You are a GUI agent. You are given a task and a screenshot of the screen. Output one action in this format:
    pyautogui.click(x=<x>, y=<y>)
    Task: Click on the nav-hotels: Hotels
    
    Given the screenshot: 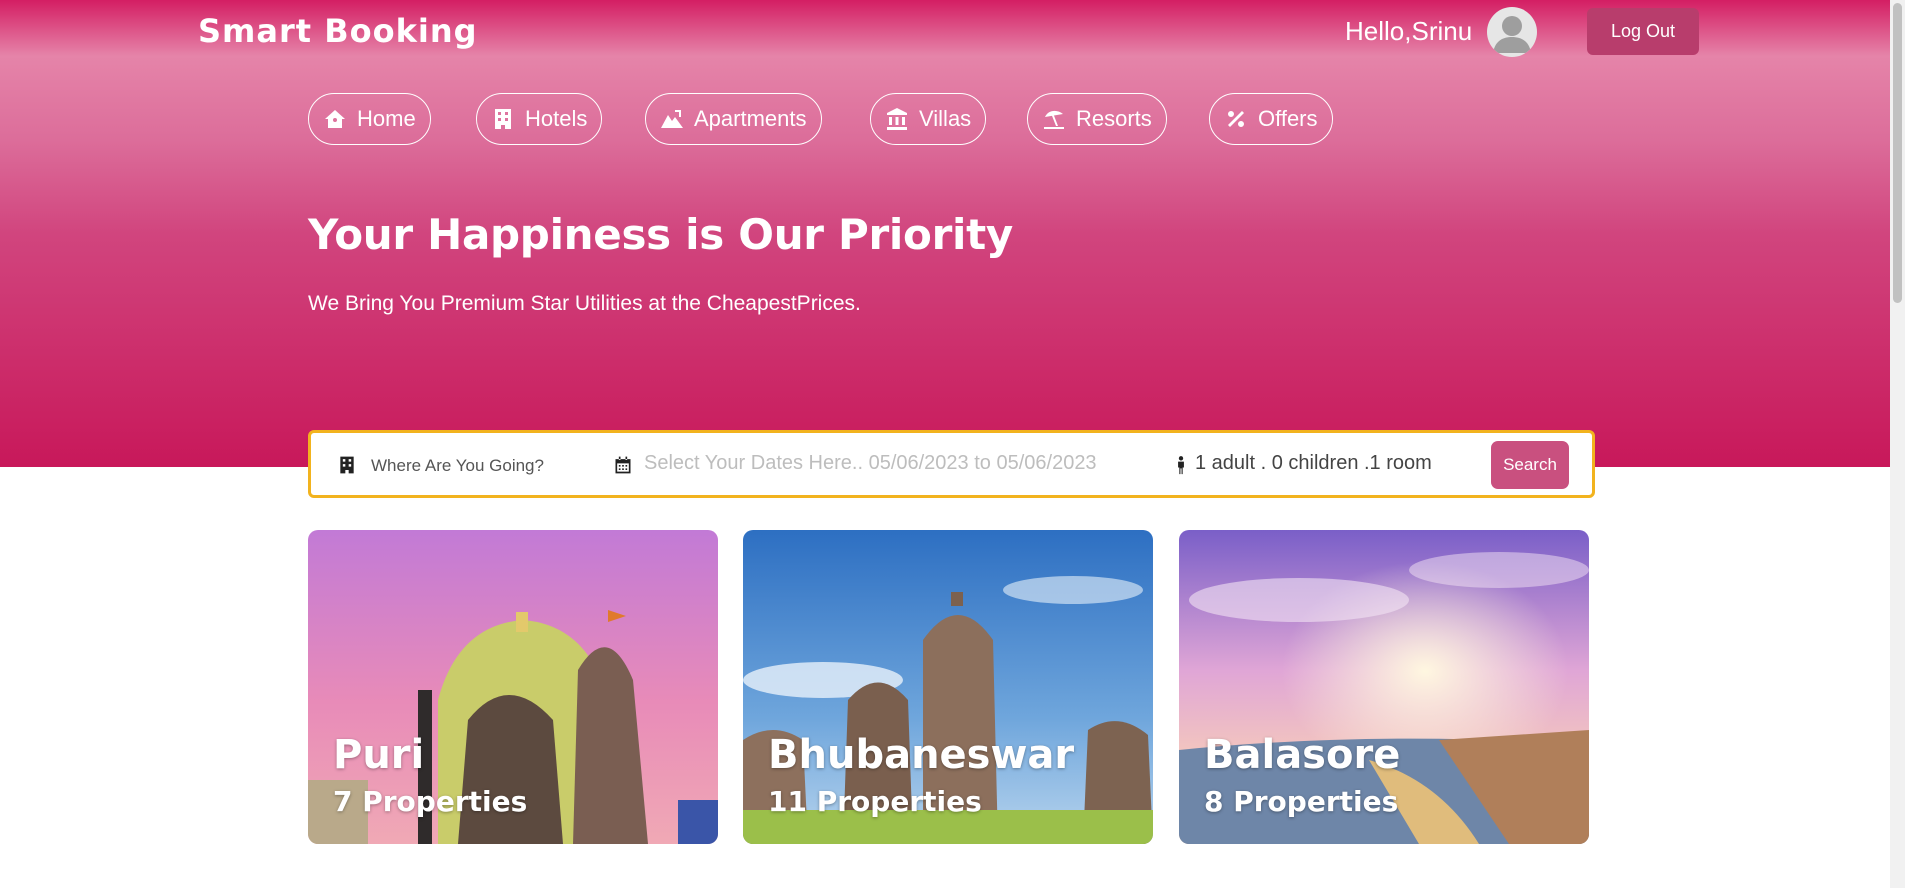 What is the action you would take?
    pyautogui.click(x=539, y=119)
    